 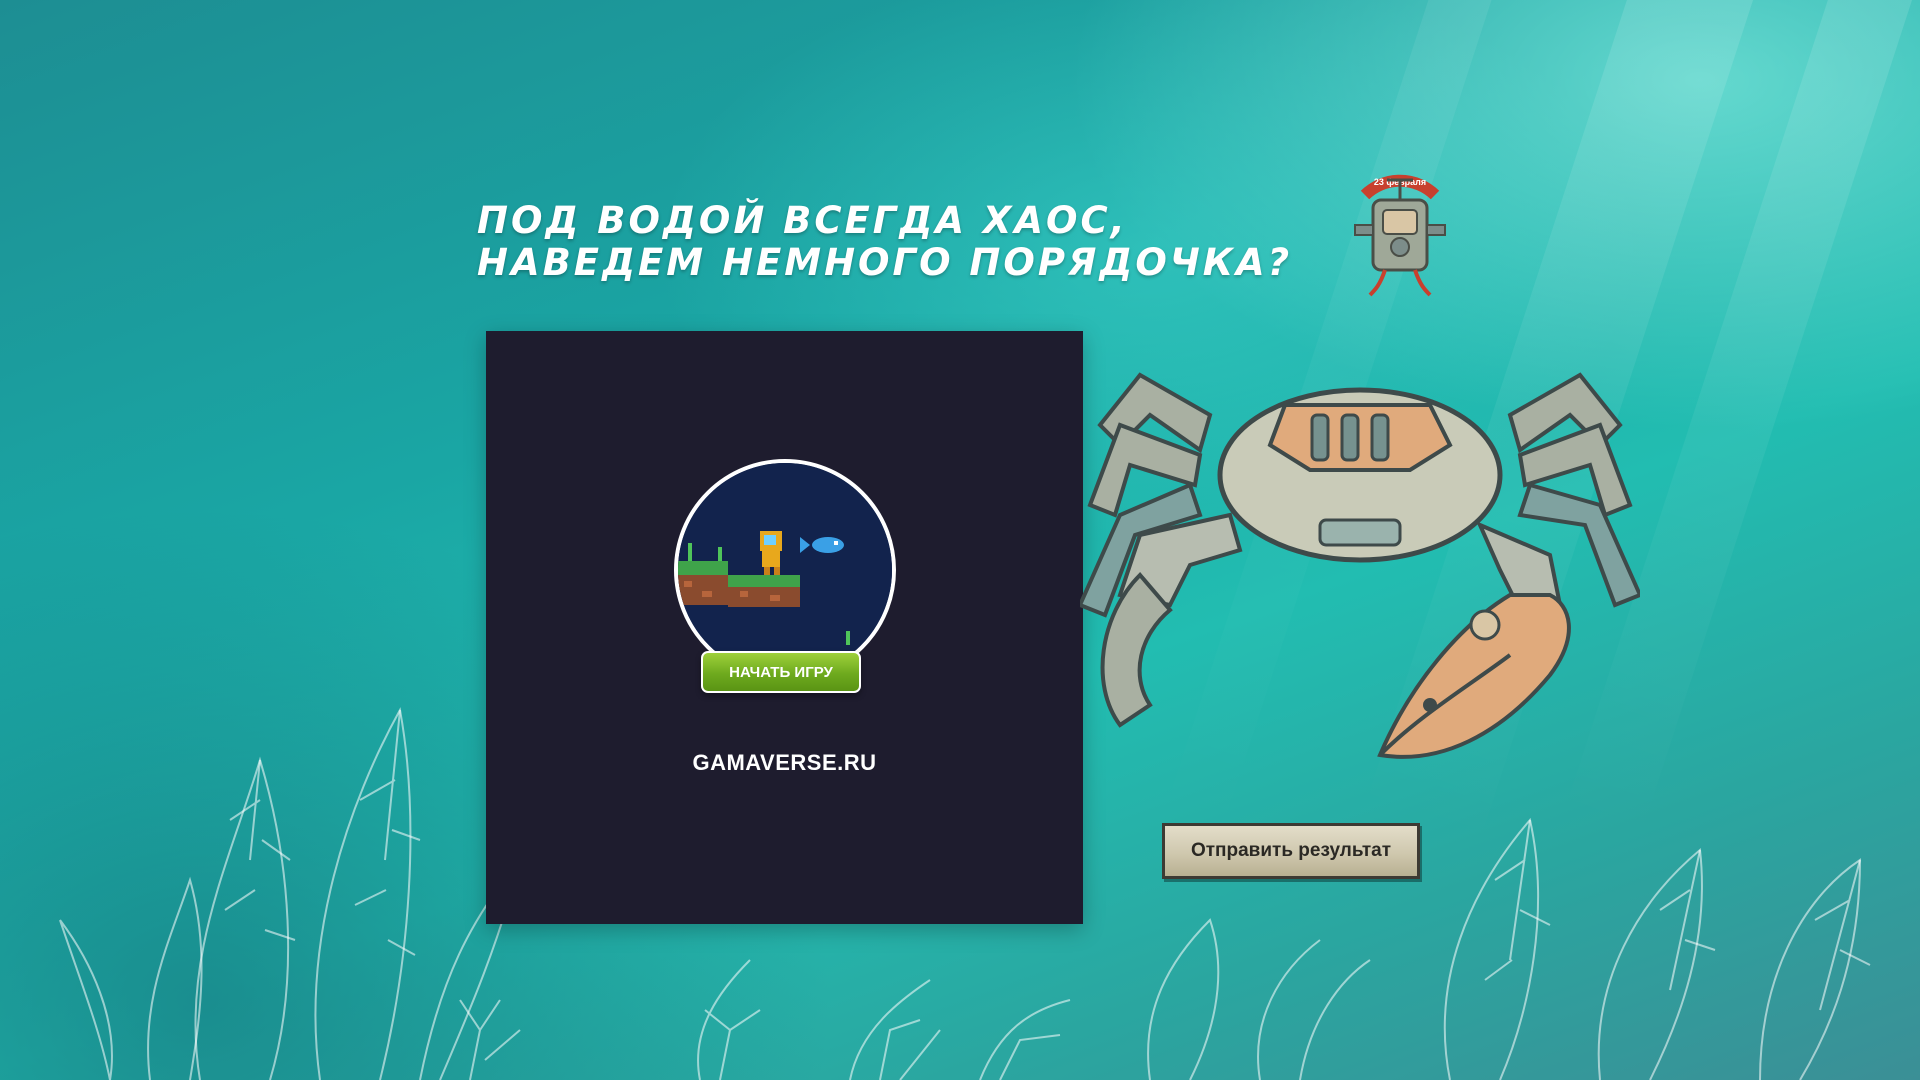 What do you see at coordinates (885, 262) in the screenshot?
I see `headline-line-2: НАВЕДЕМ НЕМНОГО ПОРЯДОЧКА?` at bounding box center [885, 262].